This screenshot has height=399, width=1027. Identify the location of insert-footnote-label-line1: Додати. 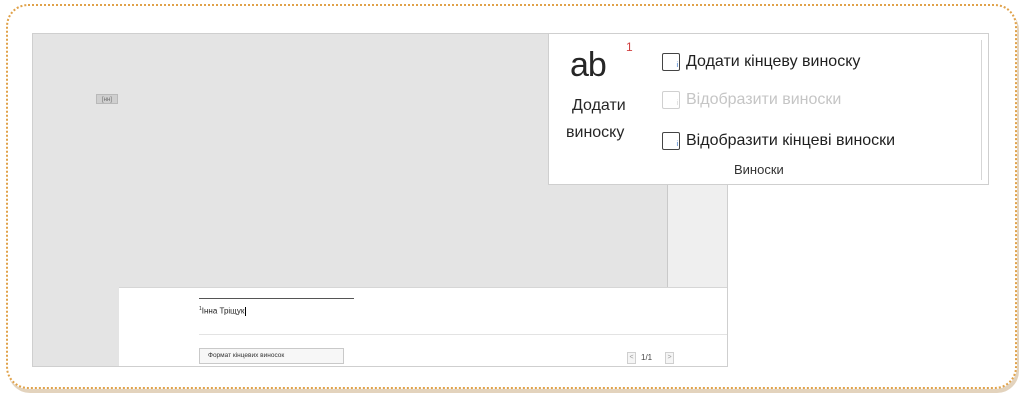
(599, 106).